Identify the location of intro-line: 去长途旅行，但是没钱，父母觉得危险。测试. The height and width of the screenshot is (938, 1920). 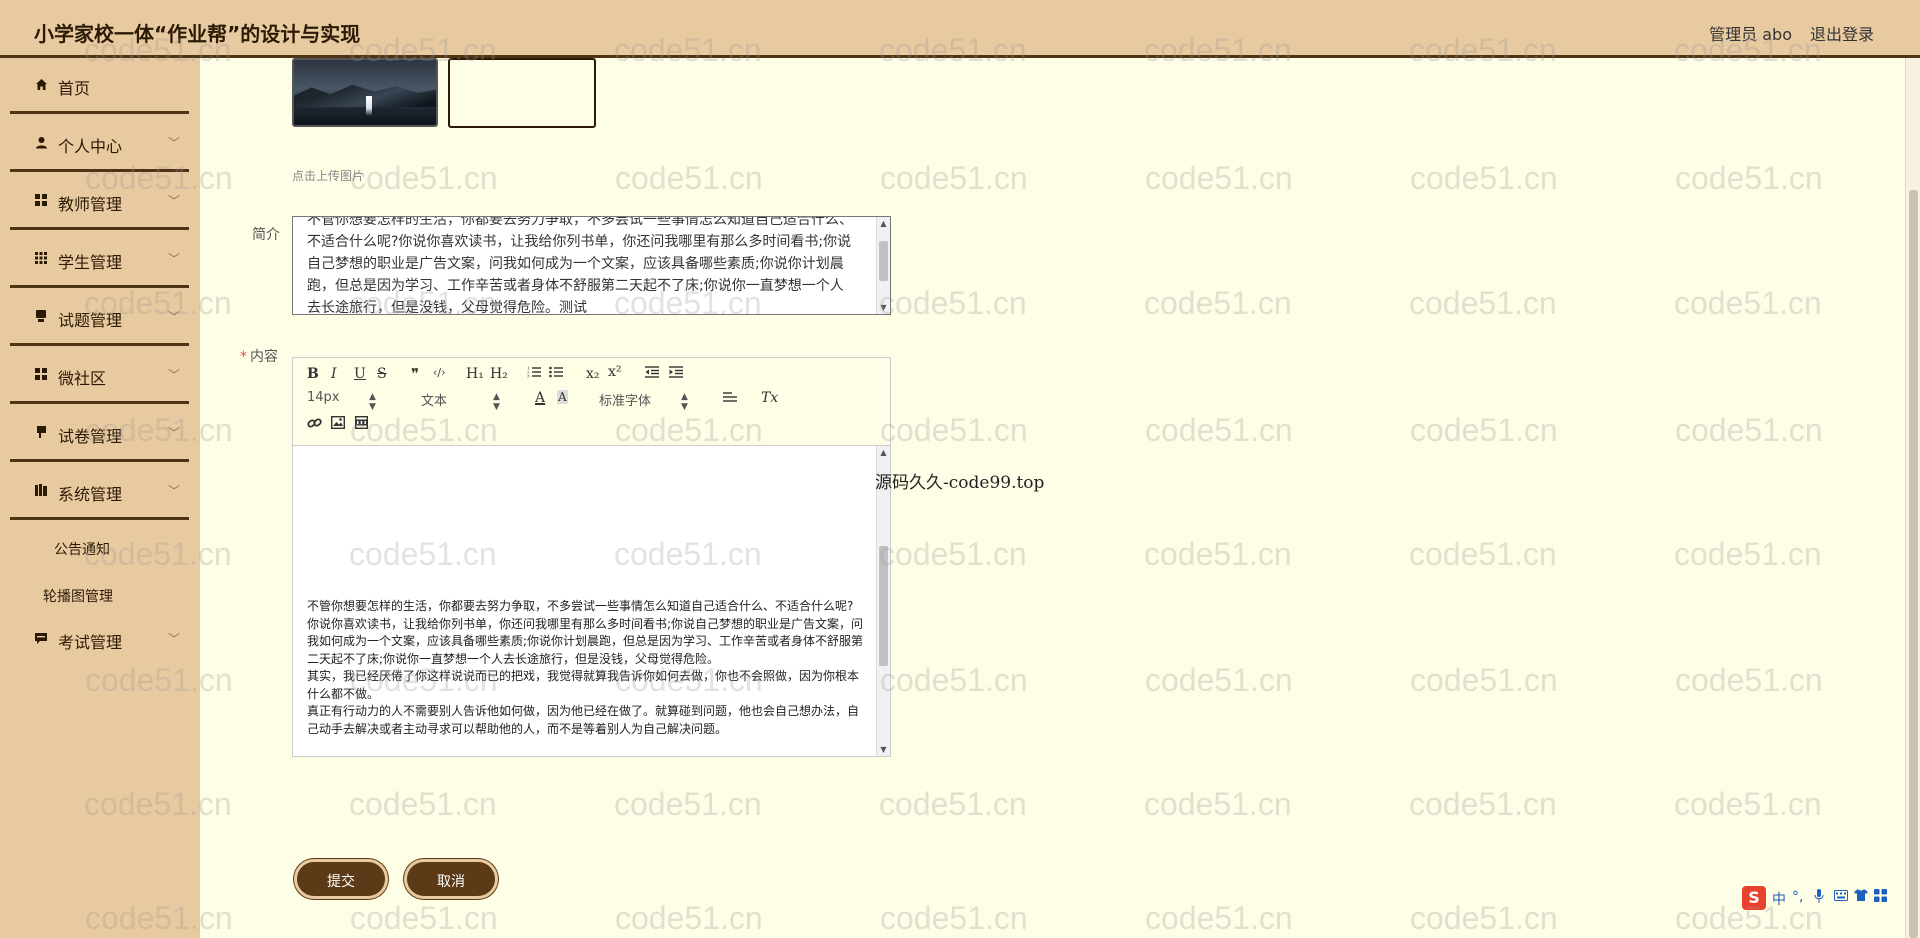
(447, 307).